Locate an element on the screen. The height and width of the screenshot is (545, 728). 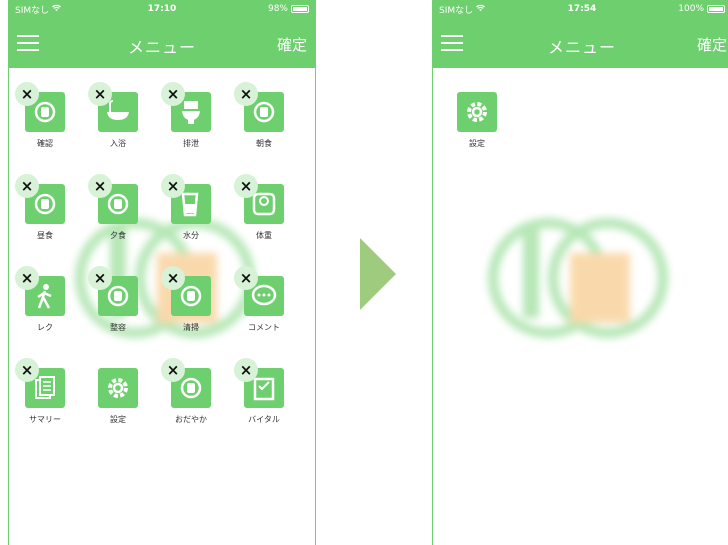
menu-tile-nurse-cap: × 確認 is located at coordinates (45, 115).